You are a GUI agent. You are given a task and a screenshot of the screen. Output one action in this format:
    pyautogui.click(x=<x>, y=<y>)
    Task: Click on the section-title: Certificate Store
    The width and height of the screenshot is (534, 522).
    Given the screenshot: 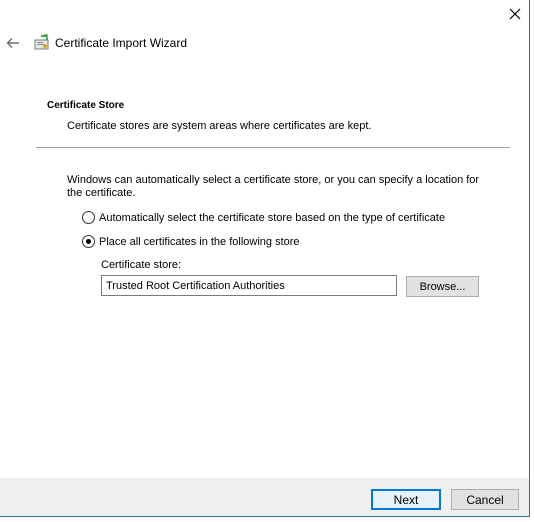 What is the action you would take?
    pyautogui.click(x=86, y=105)
    